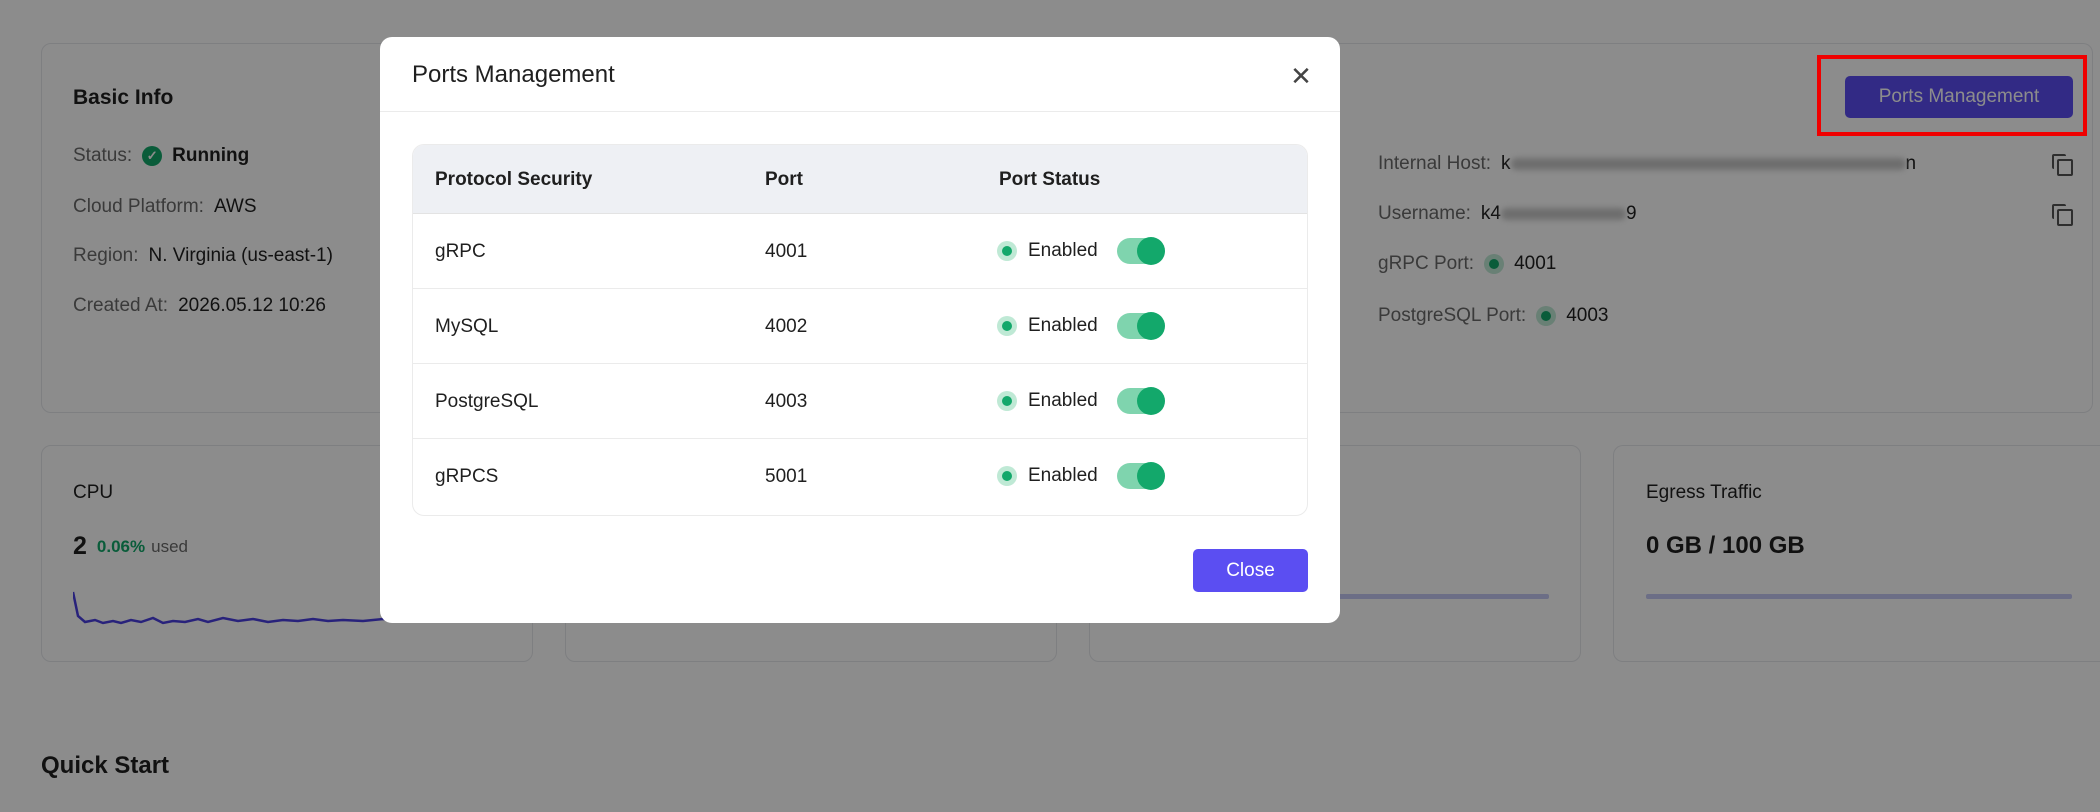  Describe the element at coordinates (513, 74) in the screenshot. I see `modal-title: Ports Management` at that location.